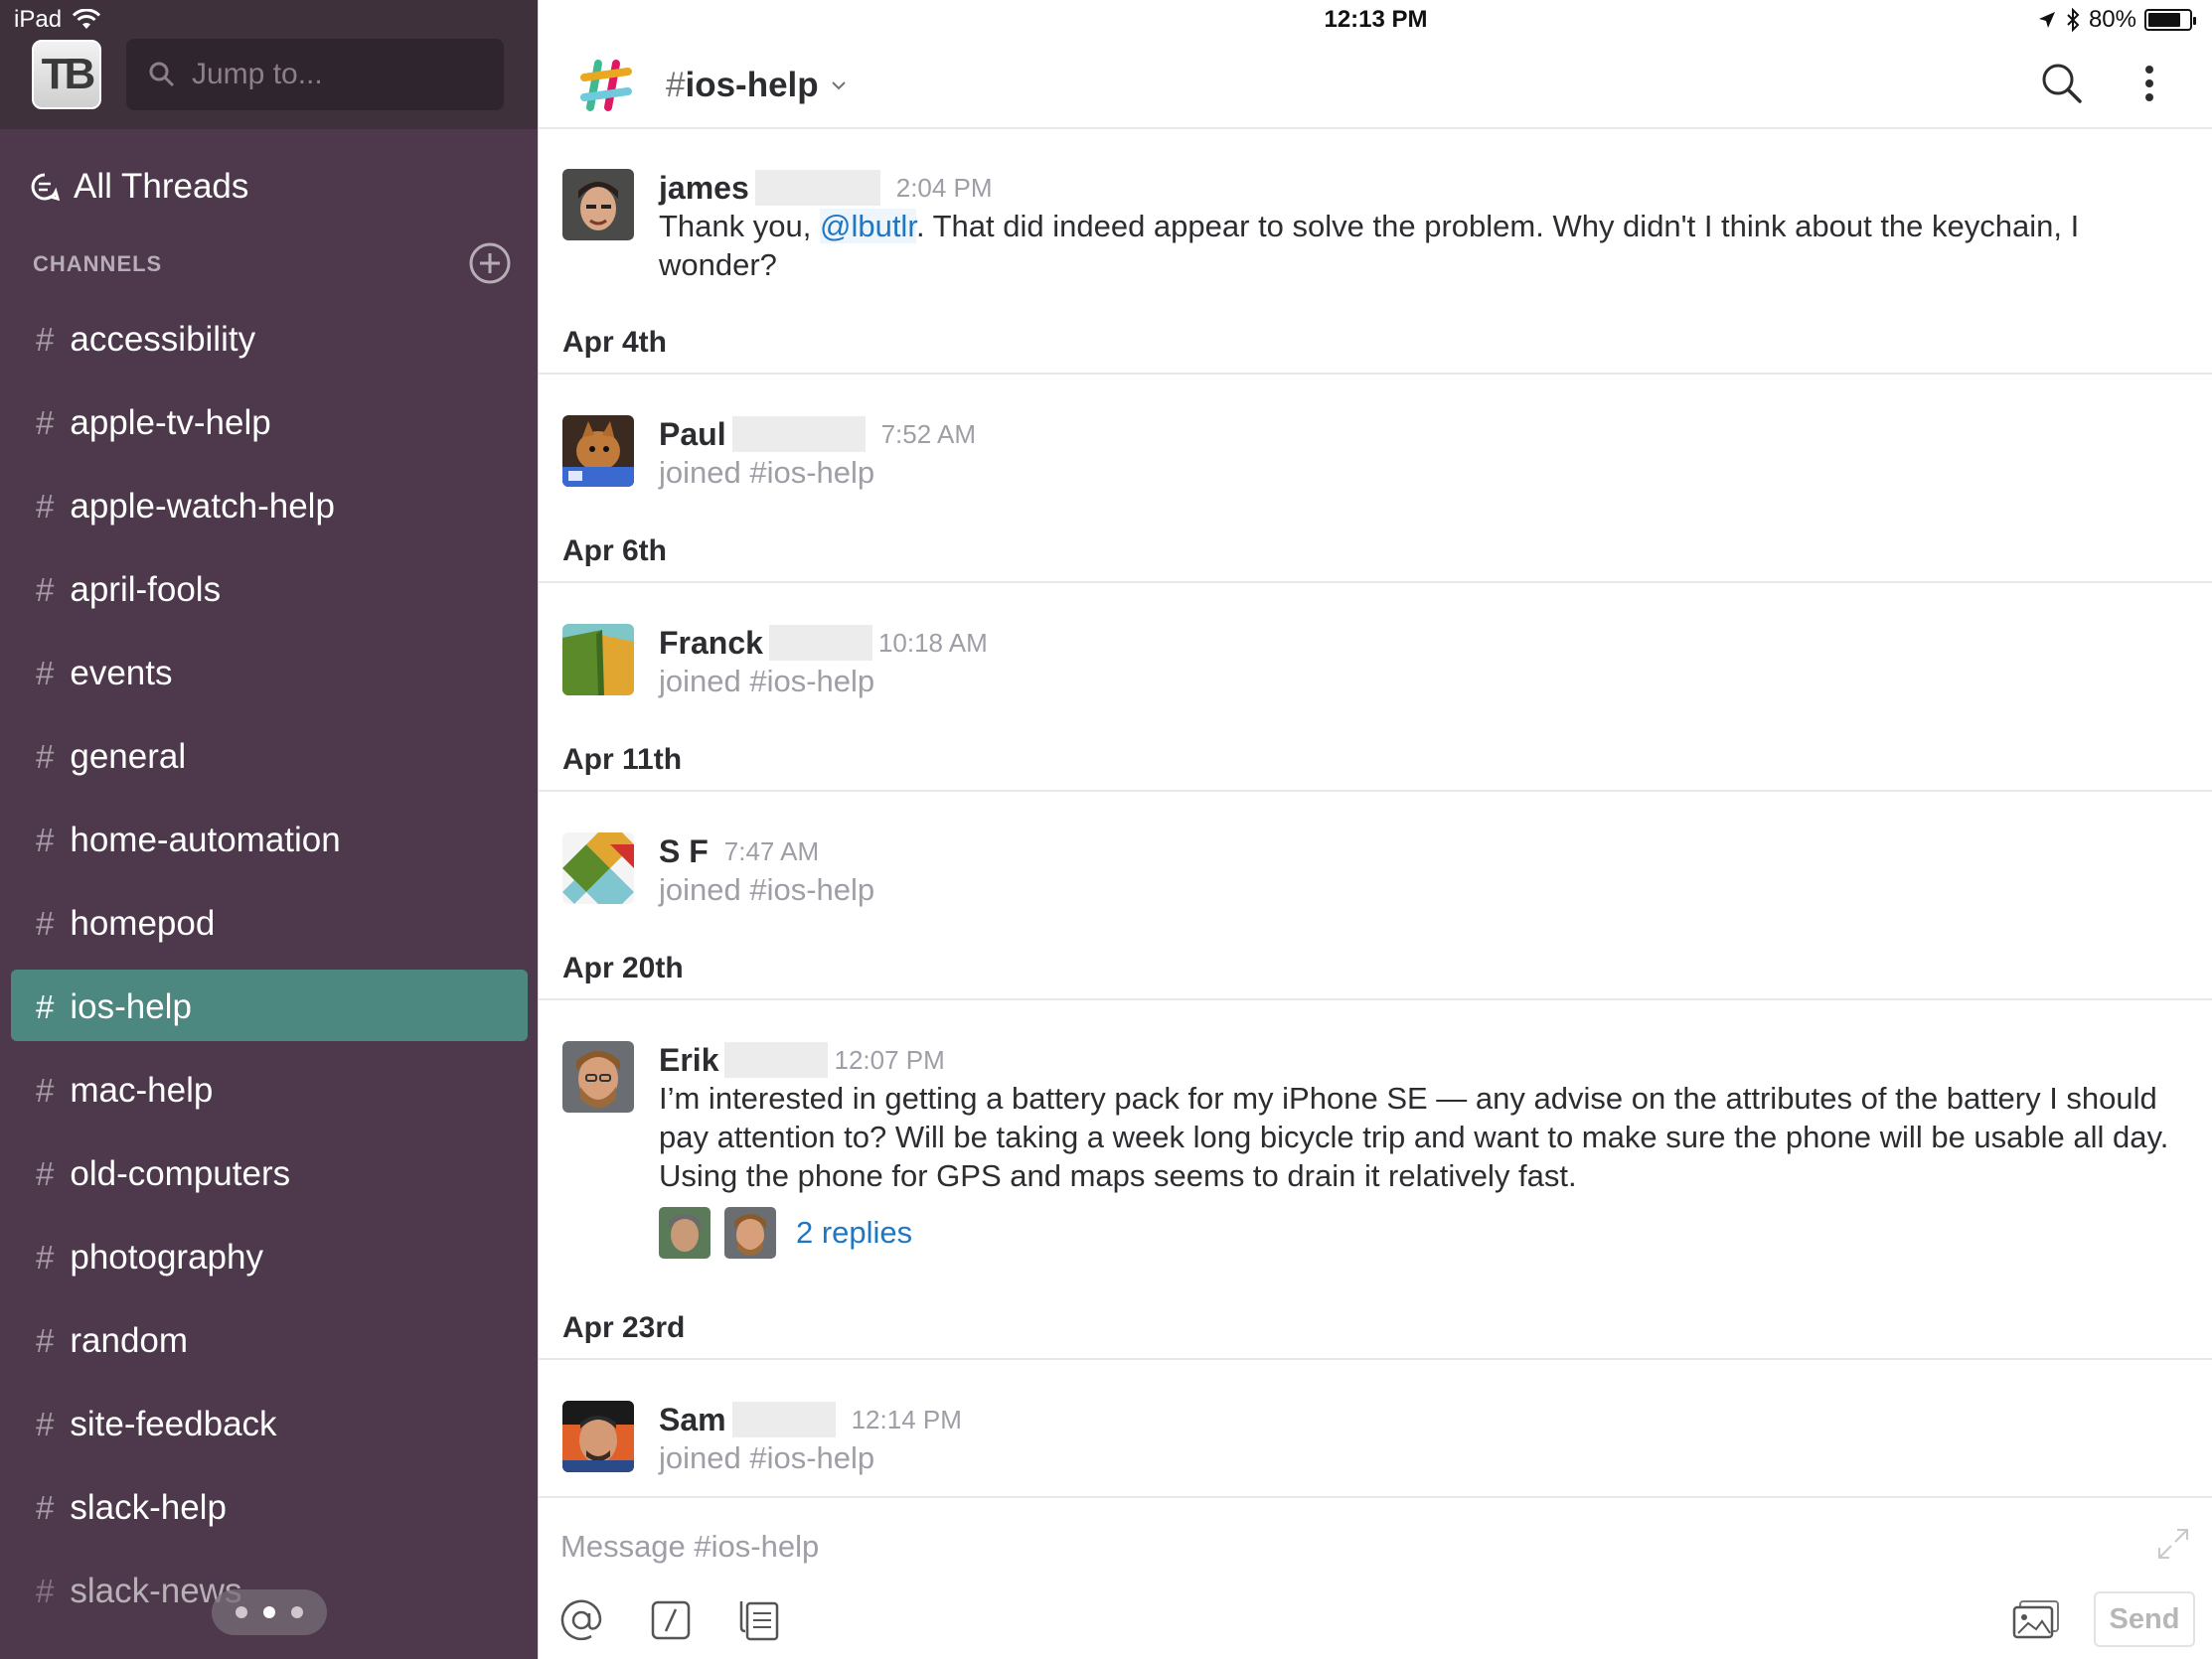 Image resolution: width=2212 pixels, height=1659 pixels. Describe the element at coordinates (269, 1508) in the screenshot. I see `channel-slack-help: # slack-help` at that location.